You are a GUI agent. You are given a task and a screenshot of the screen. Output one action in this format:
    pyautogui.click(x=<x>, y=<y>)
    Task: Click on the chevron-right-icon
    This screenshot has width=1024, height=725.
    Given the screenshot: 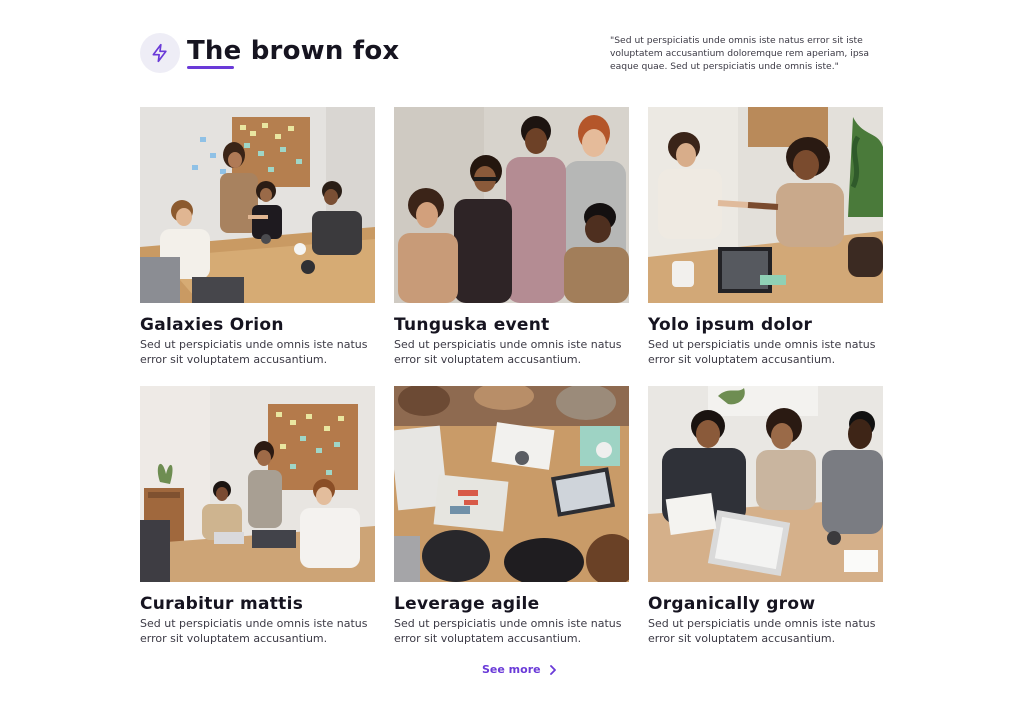 What is the action you would take?
    pyautogui.click(x=553, y=669)
    